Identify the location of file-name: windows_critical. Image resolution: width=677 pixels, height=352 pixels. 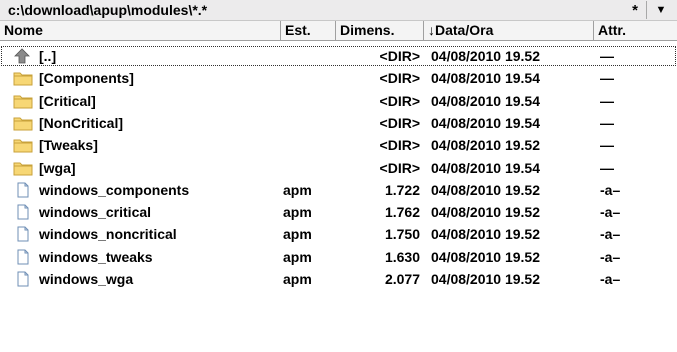
(95, 212).